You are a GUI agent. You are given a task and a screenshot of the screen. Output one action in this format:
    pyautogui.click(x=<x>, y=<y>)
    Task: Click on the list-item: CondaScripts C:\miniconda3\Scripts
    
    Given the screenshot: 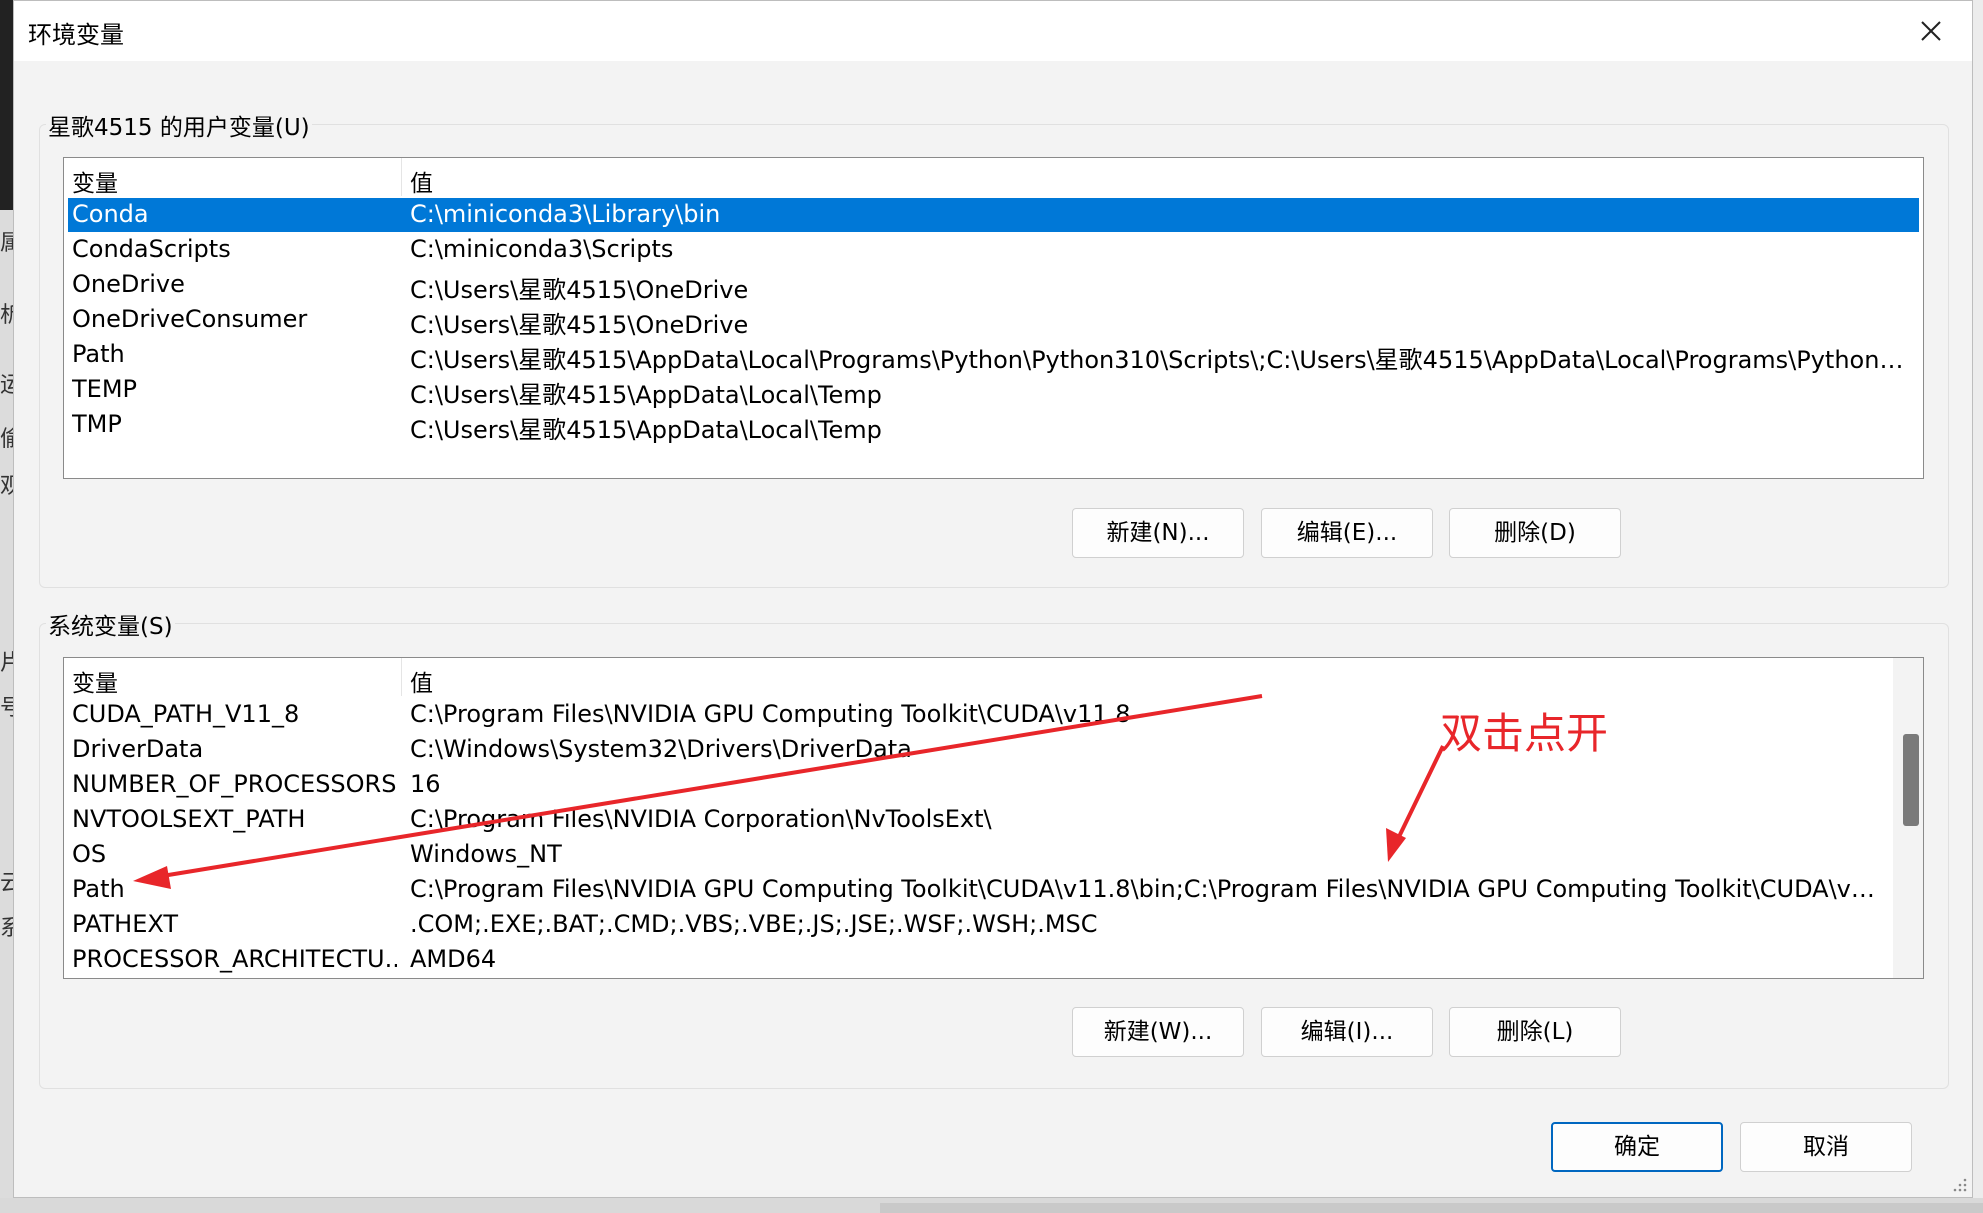 What is the action you would take?
    pyautogui.click(x=993, y=250)
    